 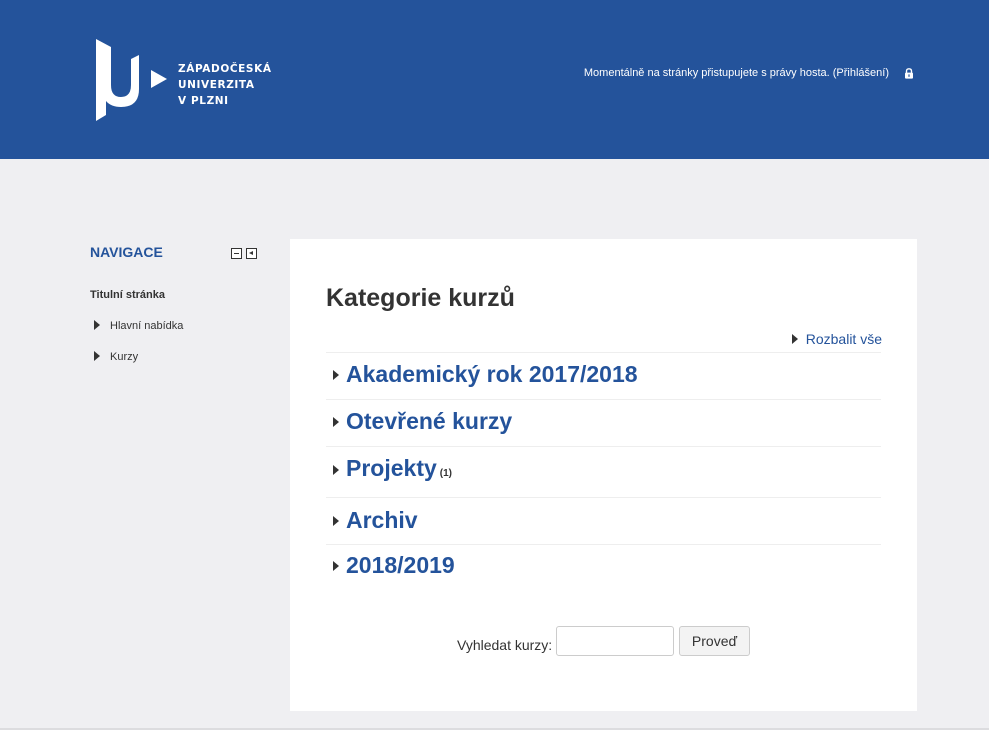 What do you see at coordinates (861, 73) in the screenshot?
I see `login-link: (Přihlášení)` at bounding box center [861, 73].